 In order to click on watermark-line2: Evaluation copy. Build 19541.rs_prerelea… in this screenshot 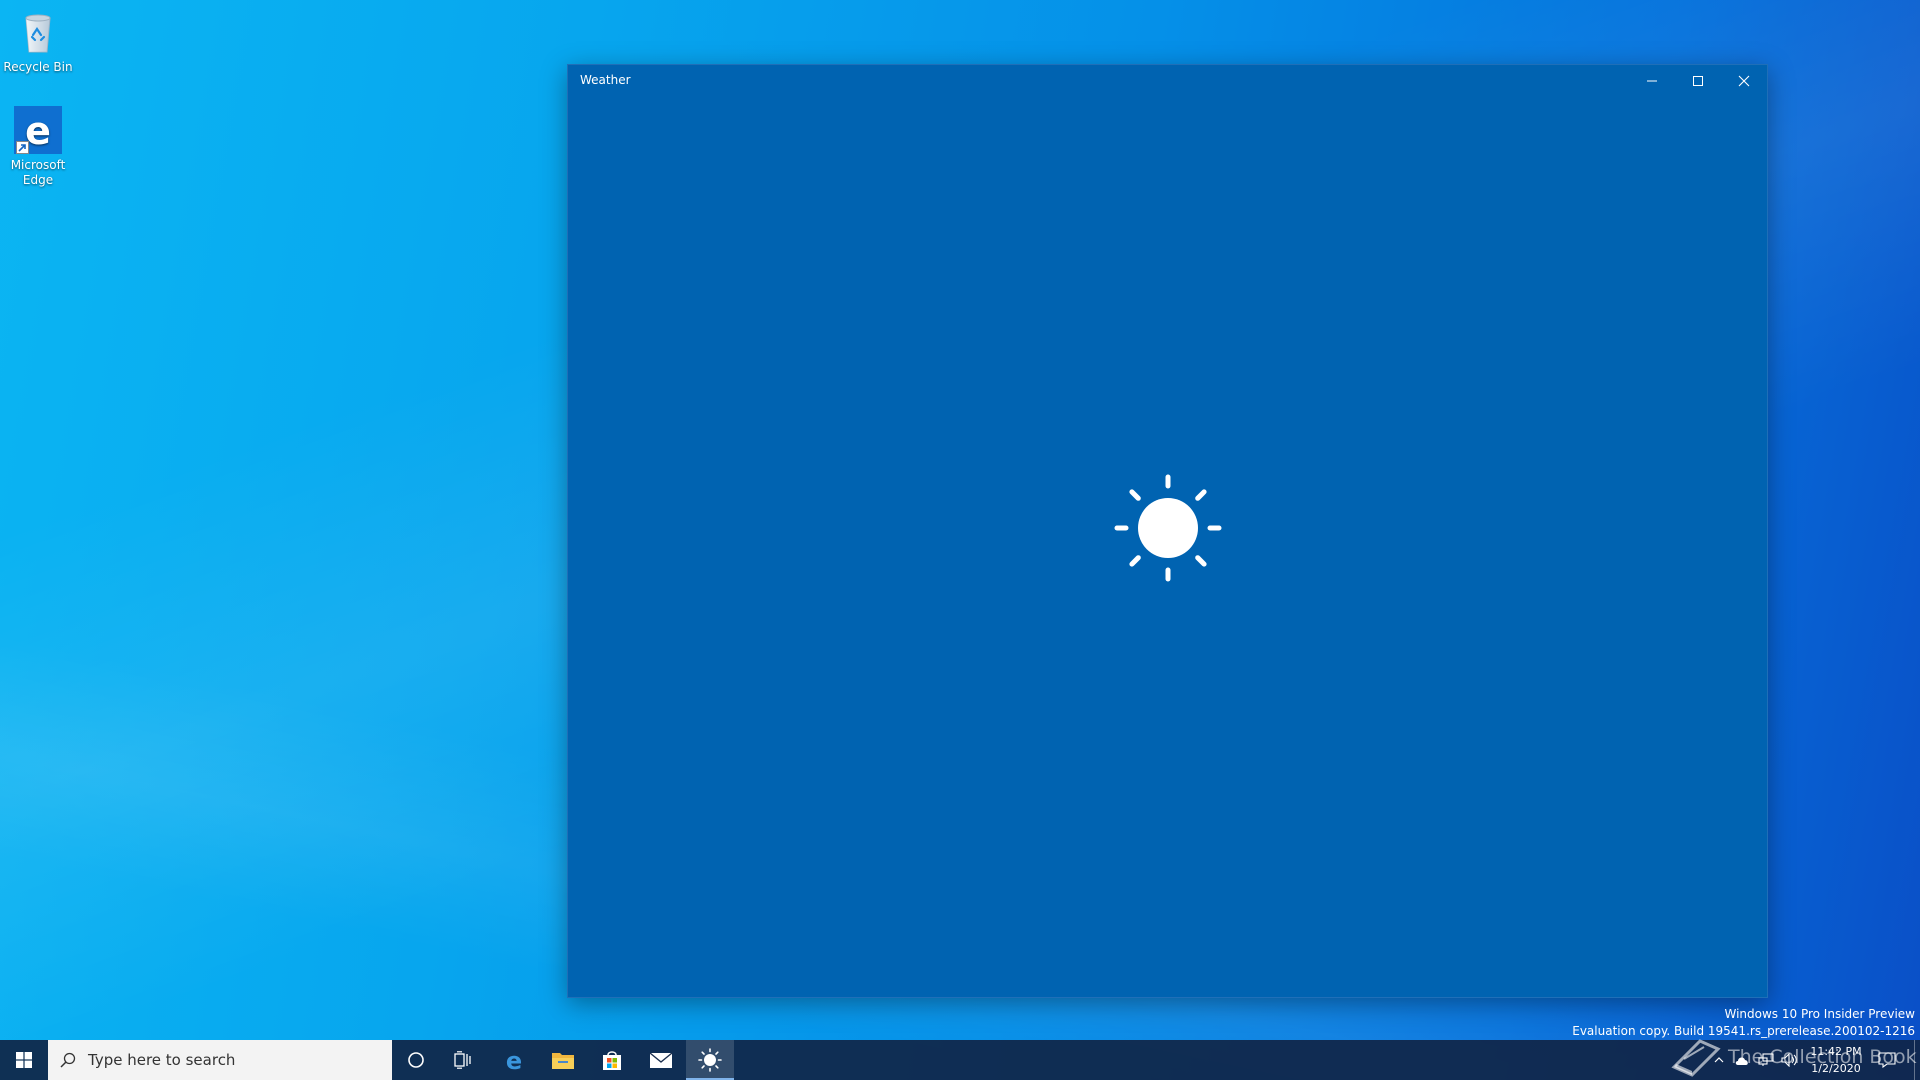, I will do `click(1743, 1031)`.